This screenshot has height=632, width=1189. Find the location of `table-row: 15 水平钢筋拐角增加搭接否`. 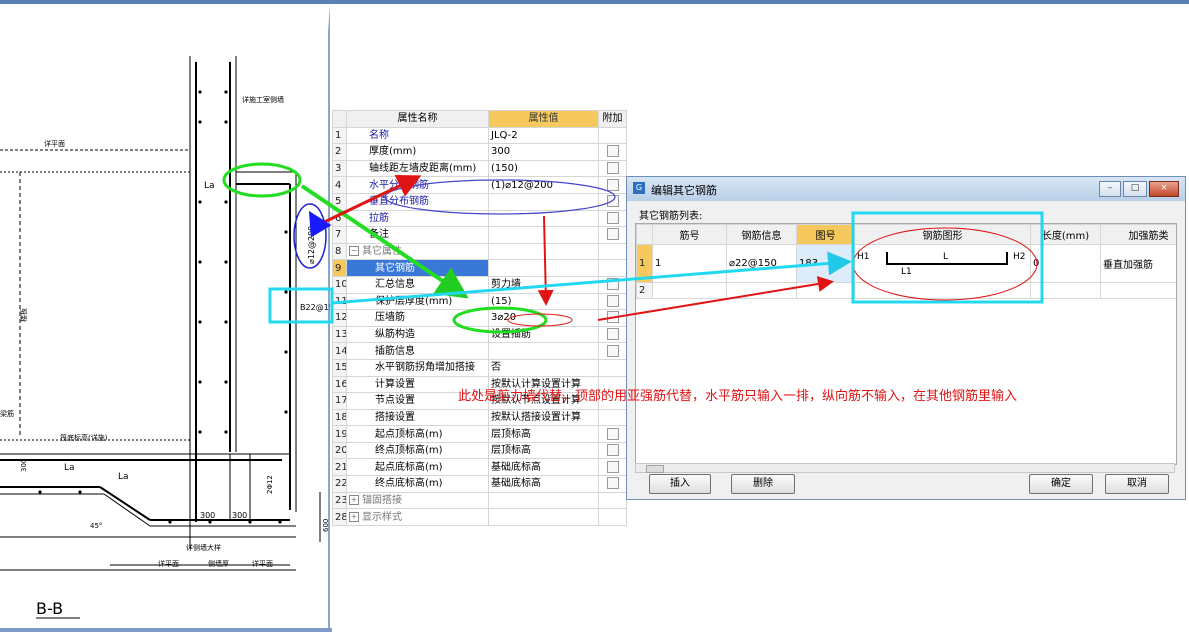

table-row: 15 水平钢筋拐角增加搭接否 is located at coordinates (479, 367).